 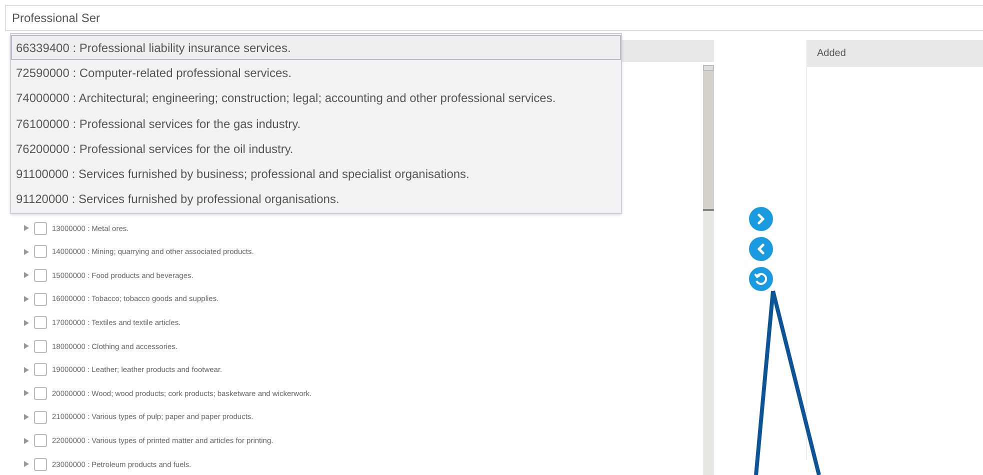 I want to click on panel-title: Added, so click(x=831, y=54).